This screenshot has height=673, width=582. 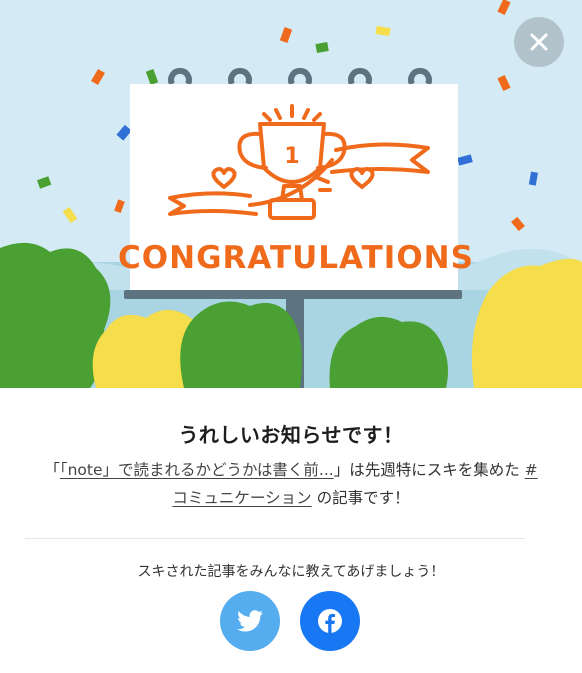 What do you see at coordinates (52, 470) in the screenshot?
I see `message-prefix: 「` at bounding box center [52, 470].